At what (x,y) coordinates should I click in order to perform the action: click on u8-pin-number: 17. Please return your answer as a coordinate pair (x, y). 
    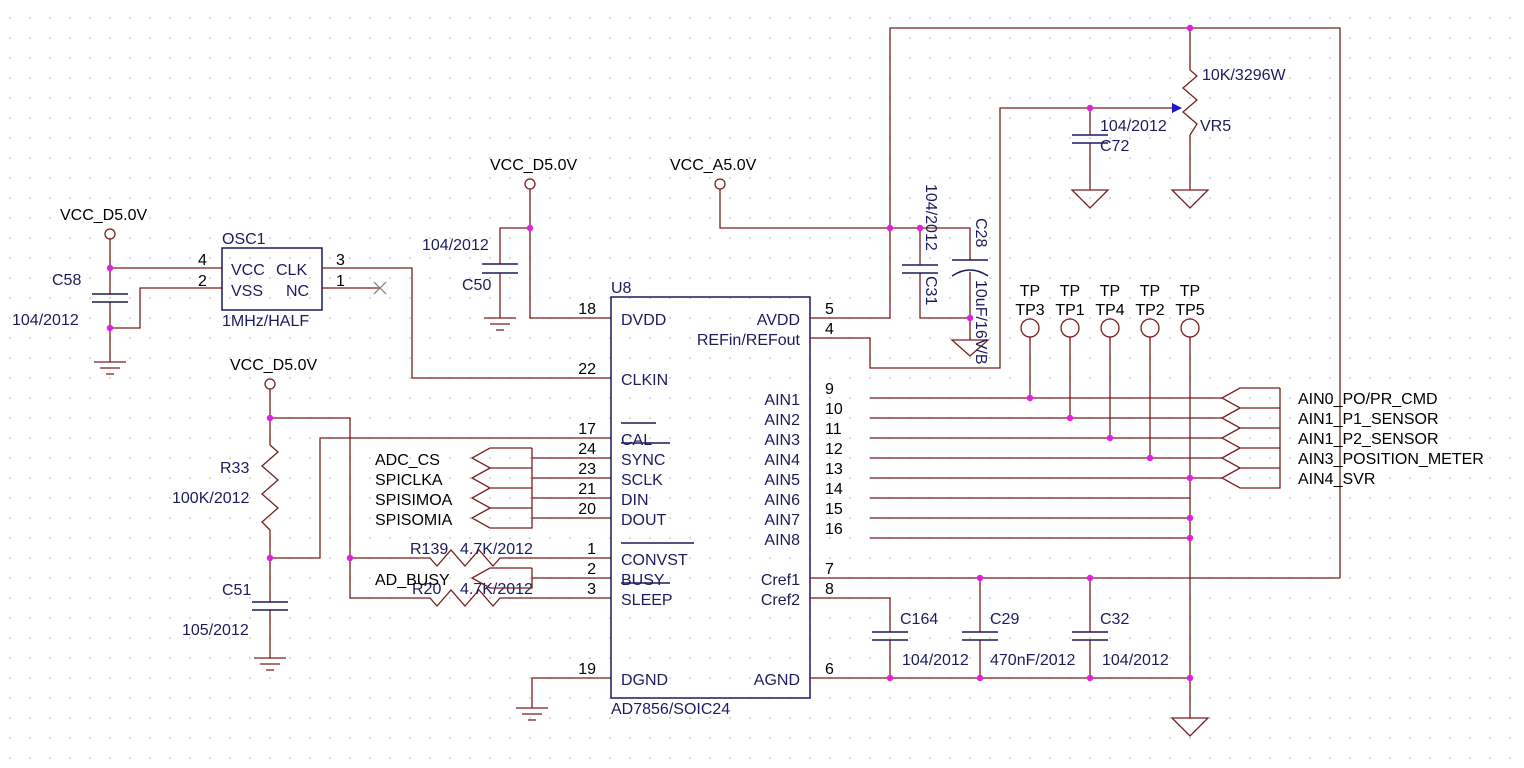
    Looking at the image, I should click on (587, 429).